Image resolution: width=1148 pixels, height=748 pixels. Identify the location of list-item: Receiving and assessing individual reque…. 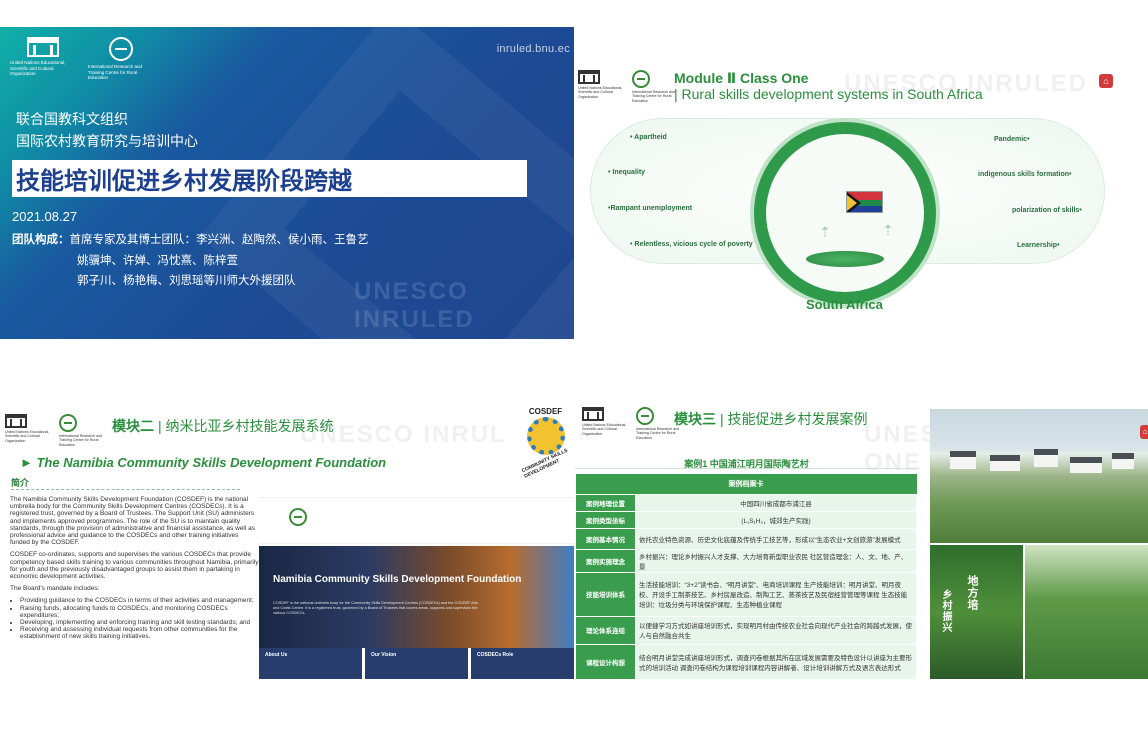
(140, 633).